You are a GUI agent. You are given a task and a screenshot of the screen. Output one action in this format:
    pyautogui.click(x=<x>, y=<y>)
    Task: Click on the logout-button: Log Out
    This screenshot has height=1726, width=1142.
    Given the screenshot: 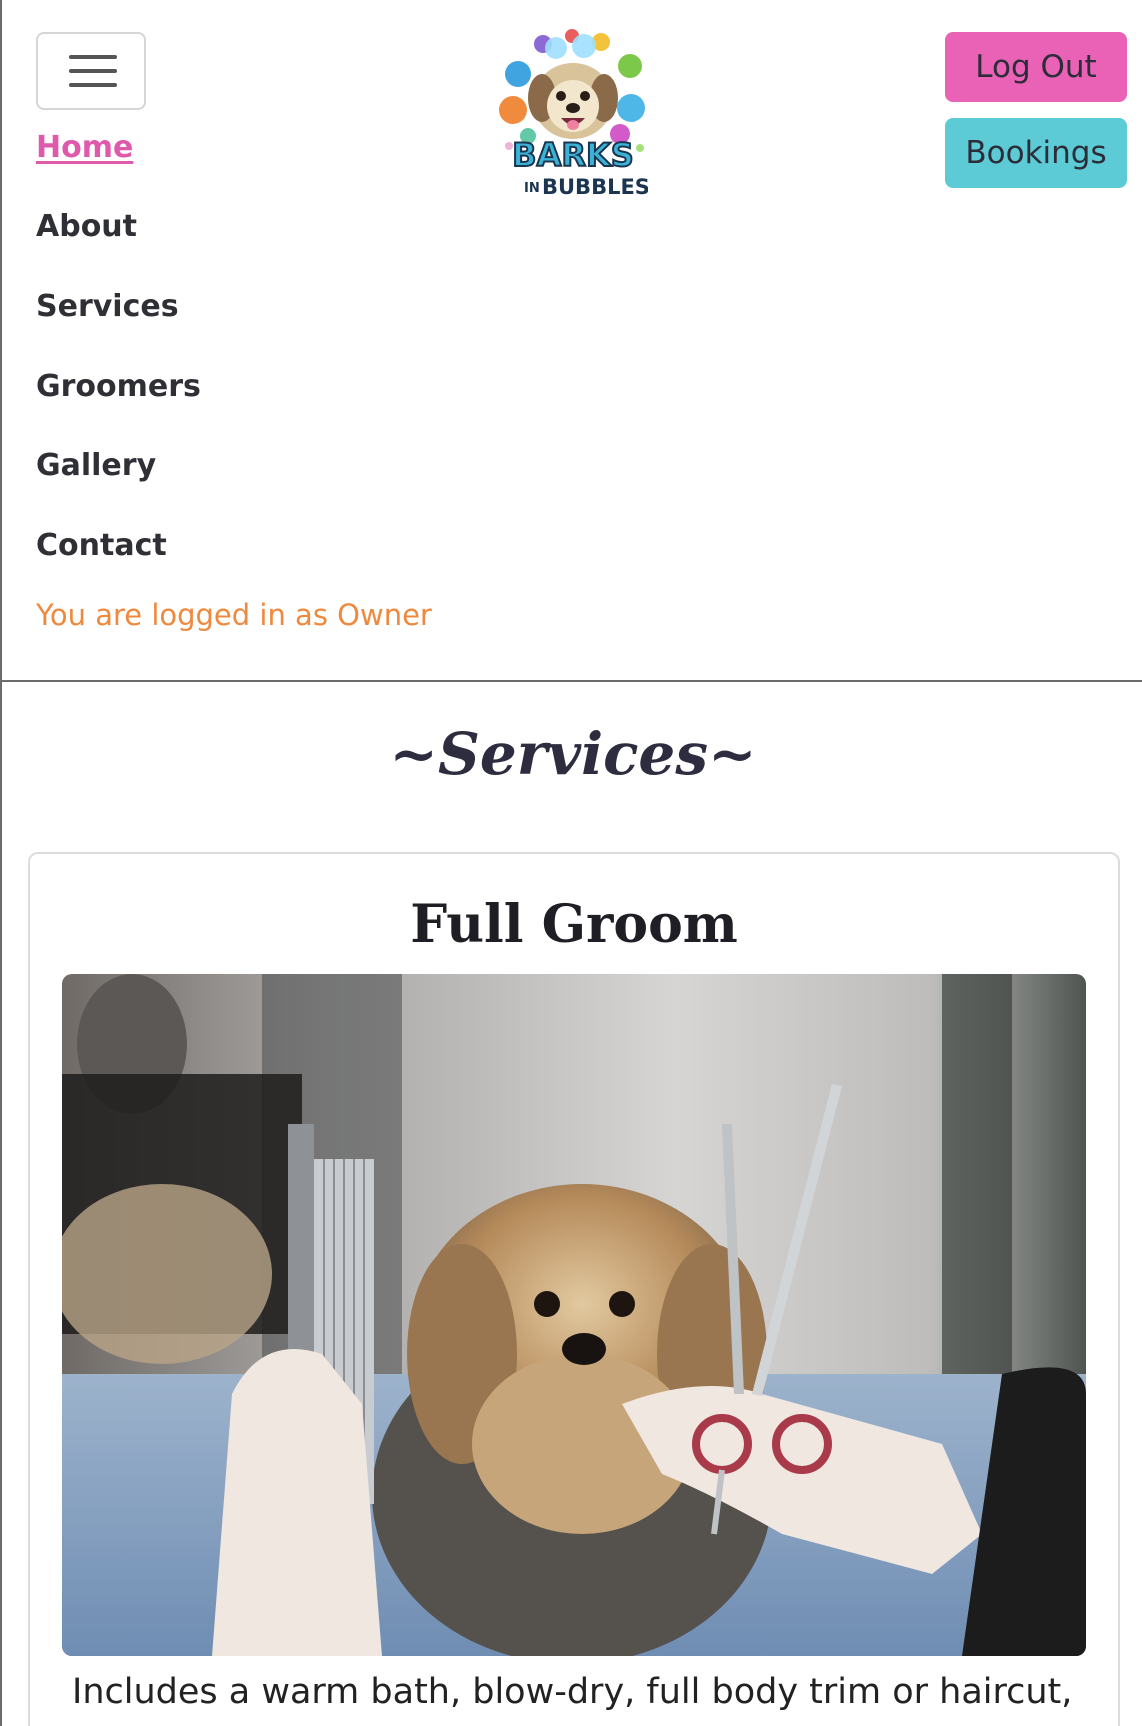 What is the action you would take?
    pyautogui.click(x=1036, y=67)
    